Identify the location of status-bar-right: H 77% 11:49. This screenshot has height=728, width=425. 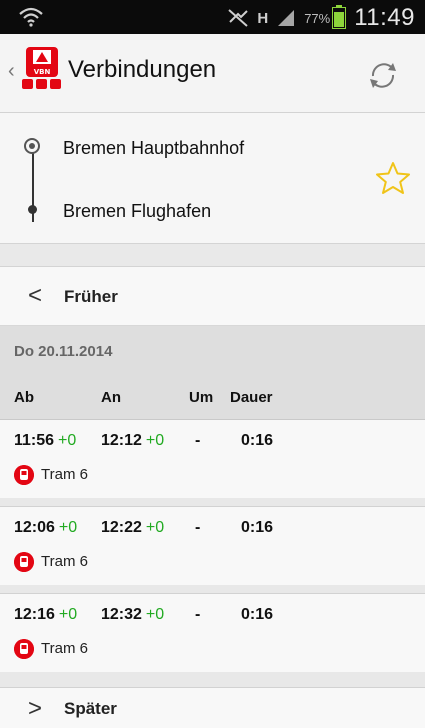
(321, 18).